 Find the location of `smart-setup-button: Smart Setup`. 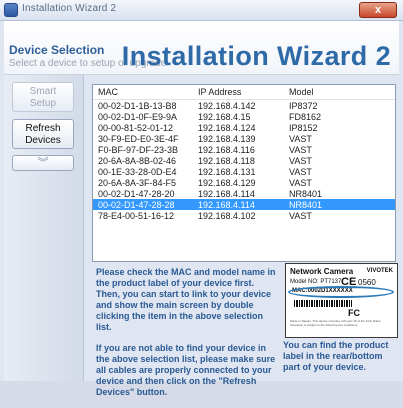

smart-setup-button: Smart Setup is located at coordinates (43, 97).